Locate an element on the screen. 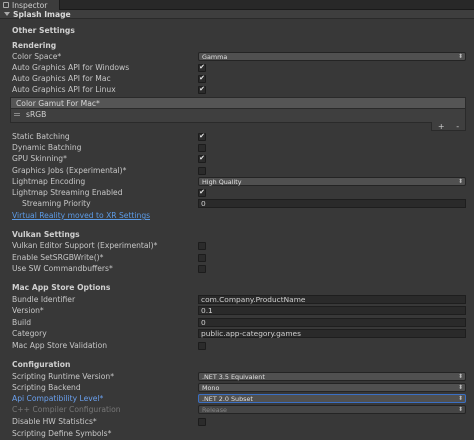 The height and width of the screenshot is (440, 474). vulkan-editor-support-label: Vulkan Editor Support (Experimental)* is located at coordinates (85, 245).